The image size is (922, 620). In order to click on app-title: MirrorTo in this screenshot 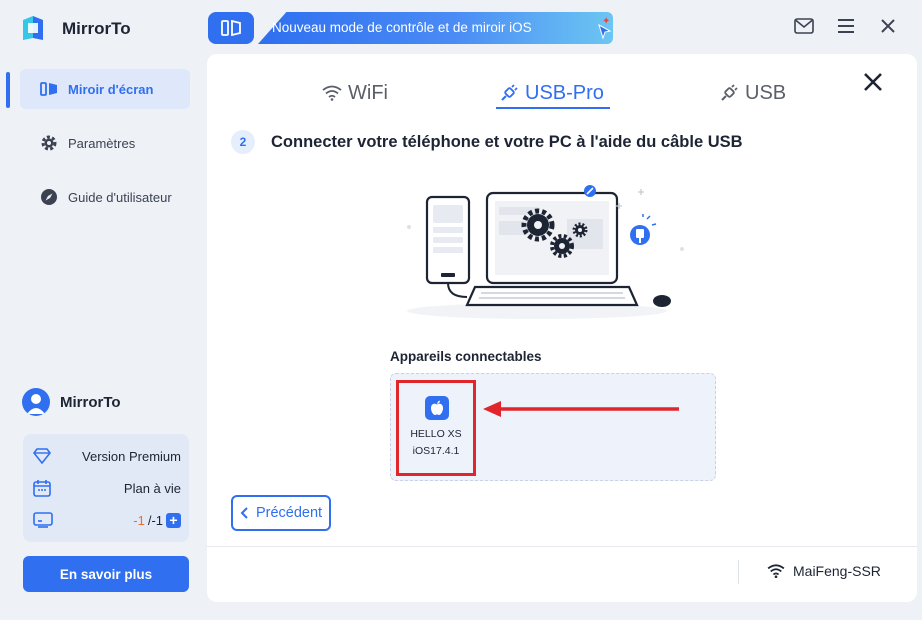, I will do `click(96, 28)`.